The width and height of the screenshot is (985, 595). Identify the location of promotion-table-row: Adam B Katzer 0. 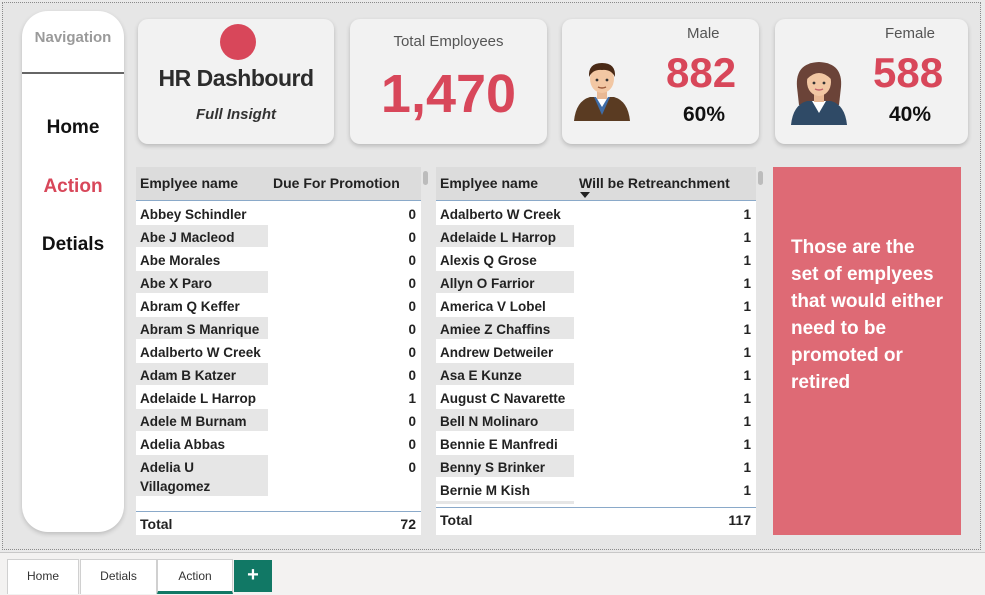
(278, 374).